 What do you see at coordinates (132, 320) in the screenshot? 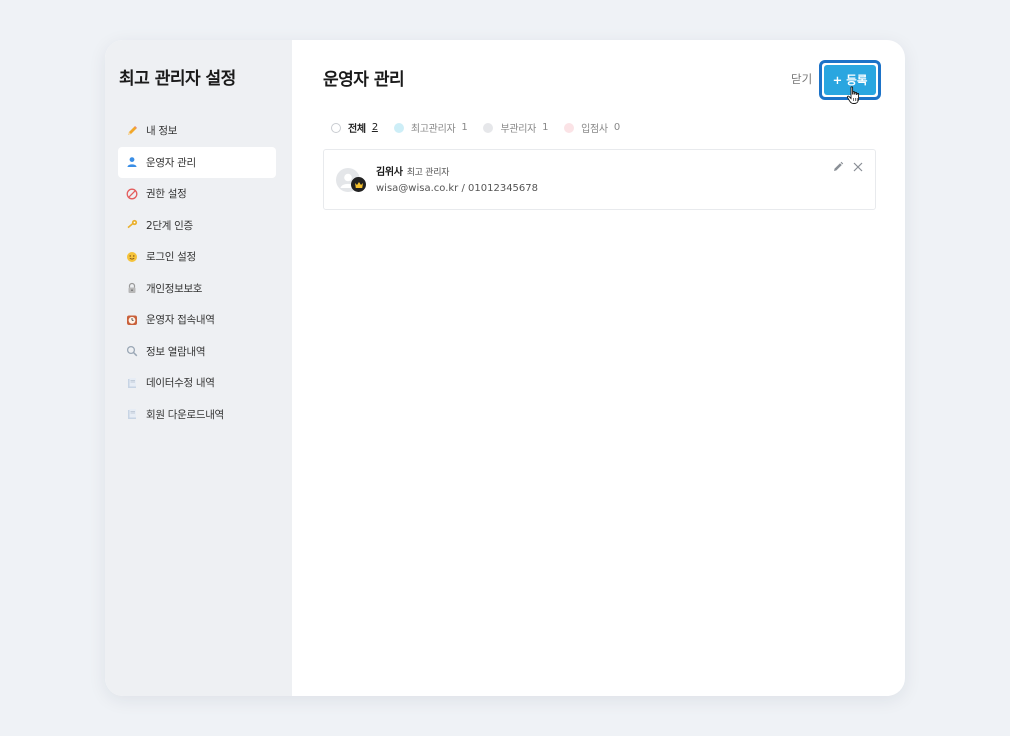
I see `clock-icon` at bounding box center [132, 320].